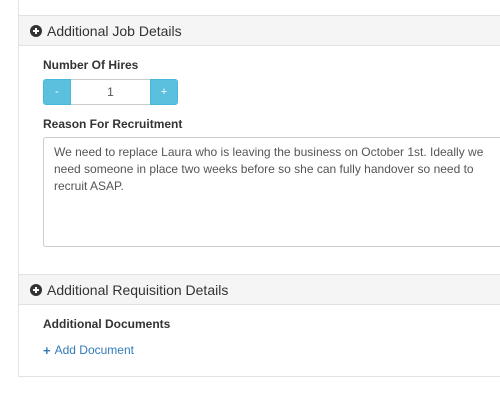 The height and width of the screenshot is (400, 500). Describe the element at coordinates (91, 65) in the screenshot. I see `number-of-hires-label: Number Of Hires` at that location.